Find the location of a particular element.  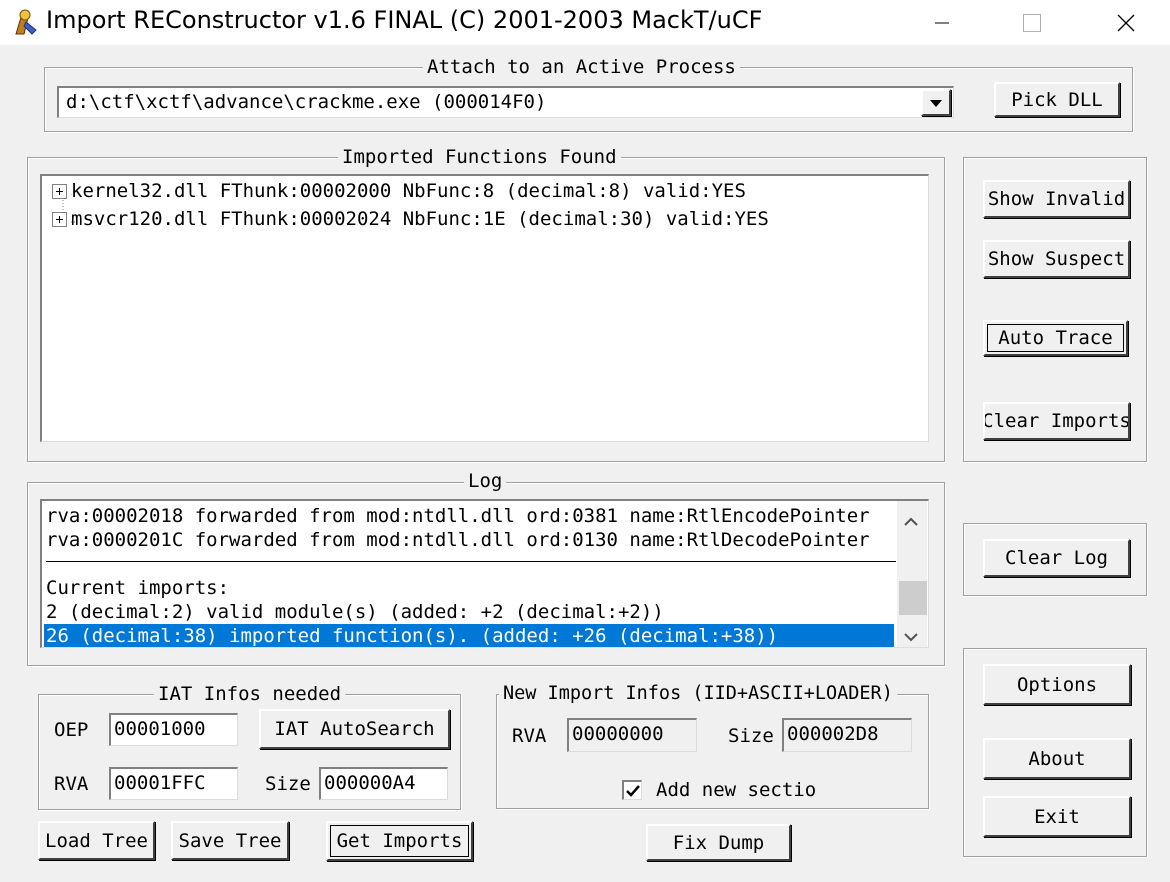

iat-autosearch-button: IAT AutoSearch is located at coordinates (354, 729).